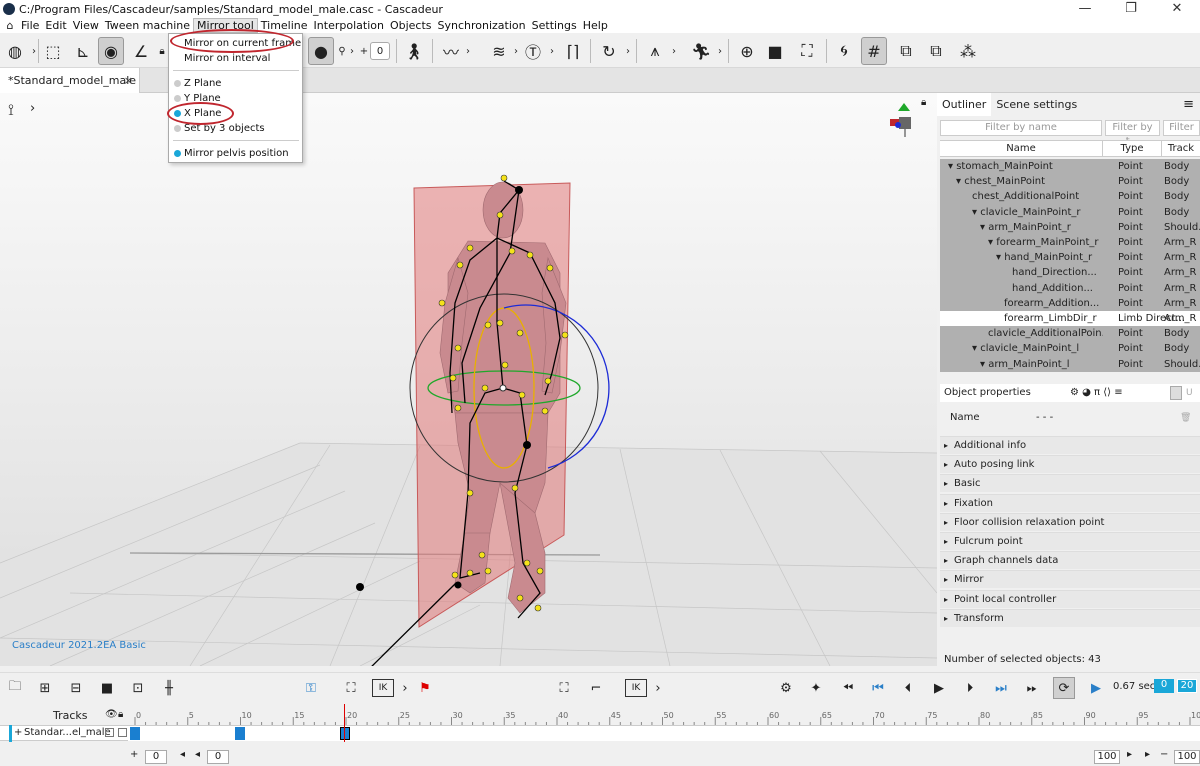 The width and height of the screenshot is (1200, 766). I want to click on mirror-pelvis-position-item: Mirror pelvis position, so click(236, 153).